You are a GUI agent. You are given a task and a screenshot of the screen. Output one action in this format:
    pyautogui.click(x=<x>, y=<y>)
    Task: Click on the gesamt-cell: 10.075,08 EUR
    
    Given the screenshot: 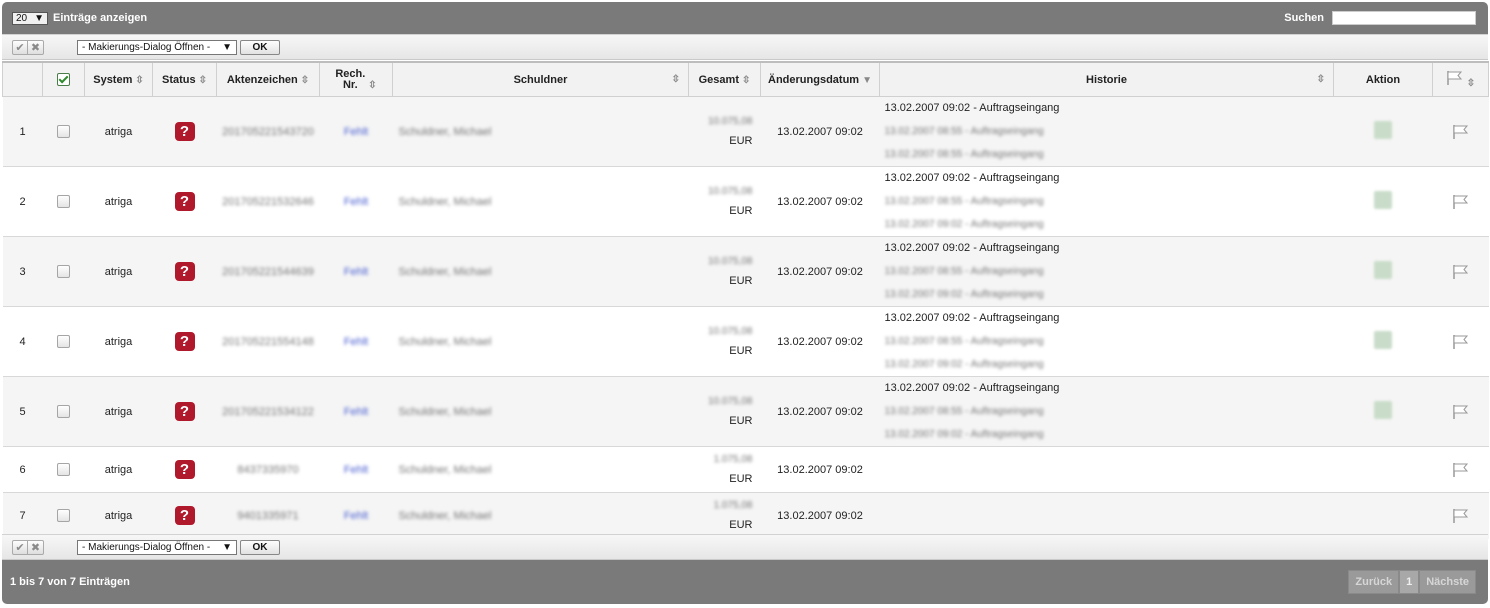 What is the action you would take?
    pyautogui.click(x=724, y=341)
    